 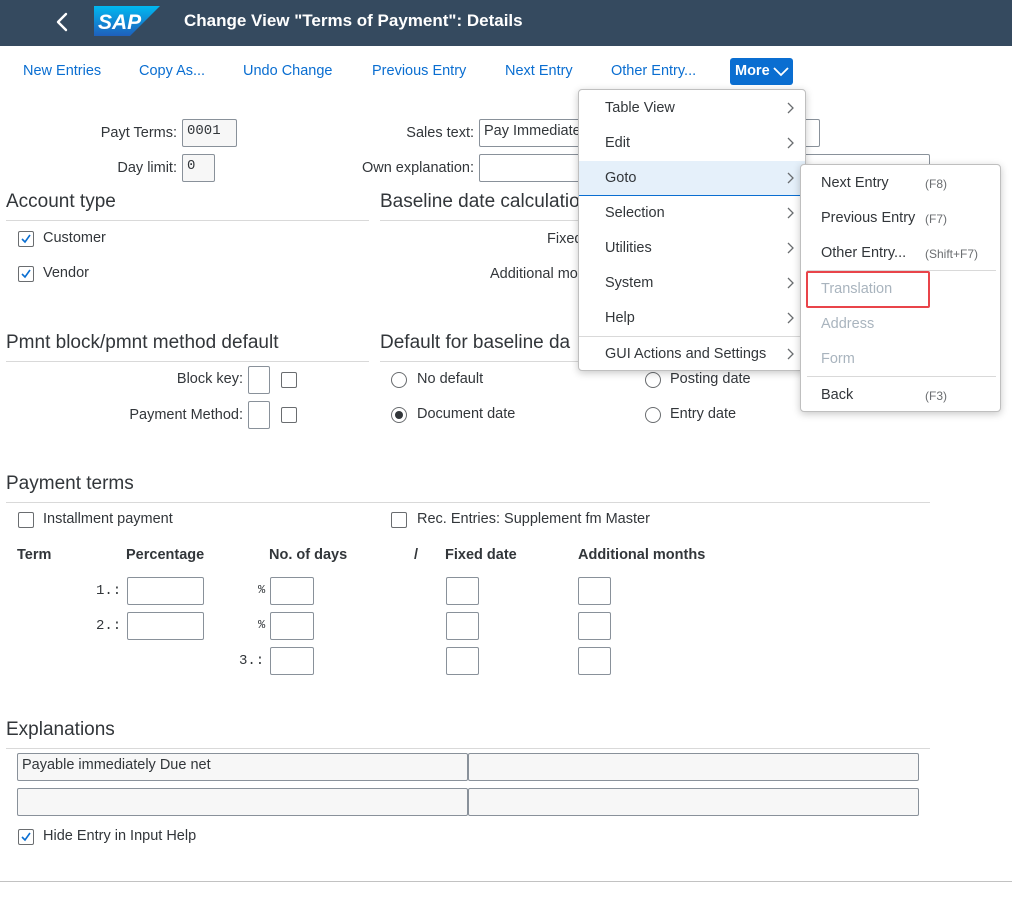 I want to click on col-fixed-date: Fixed date, so click(x=481, y=555).